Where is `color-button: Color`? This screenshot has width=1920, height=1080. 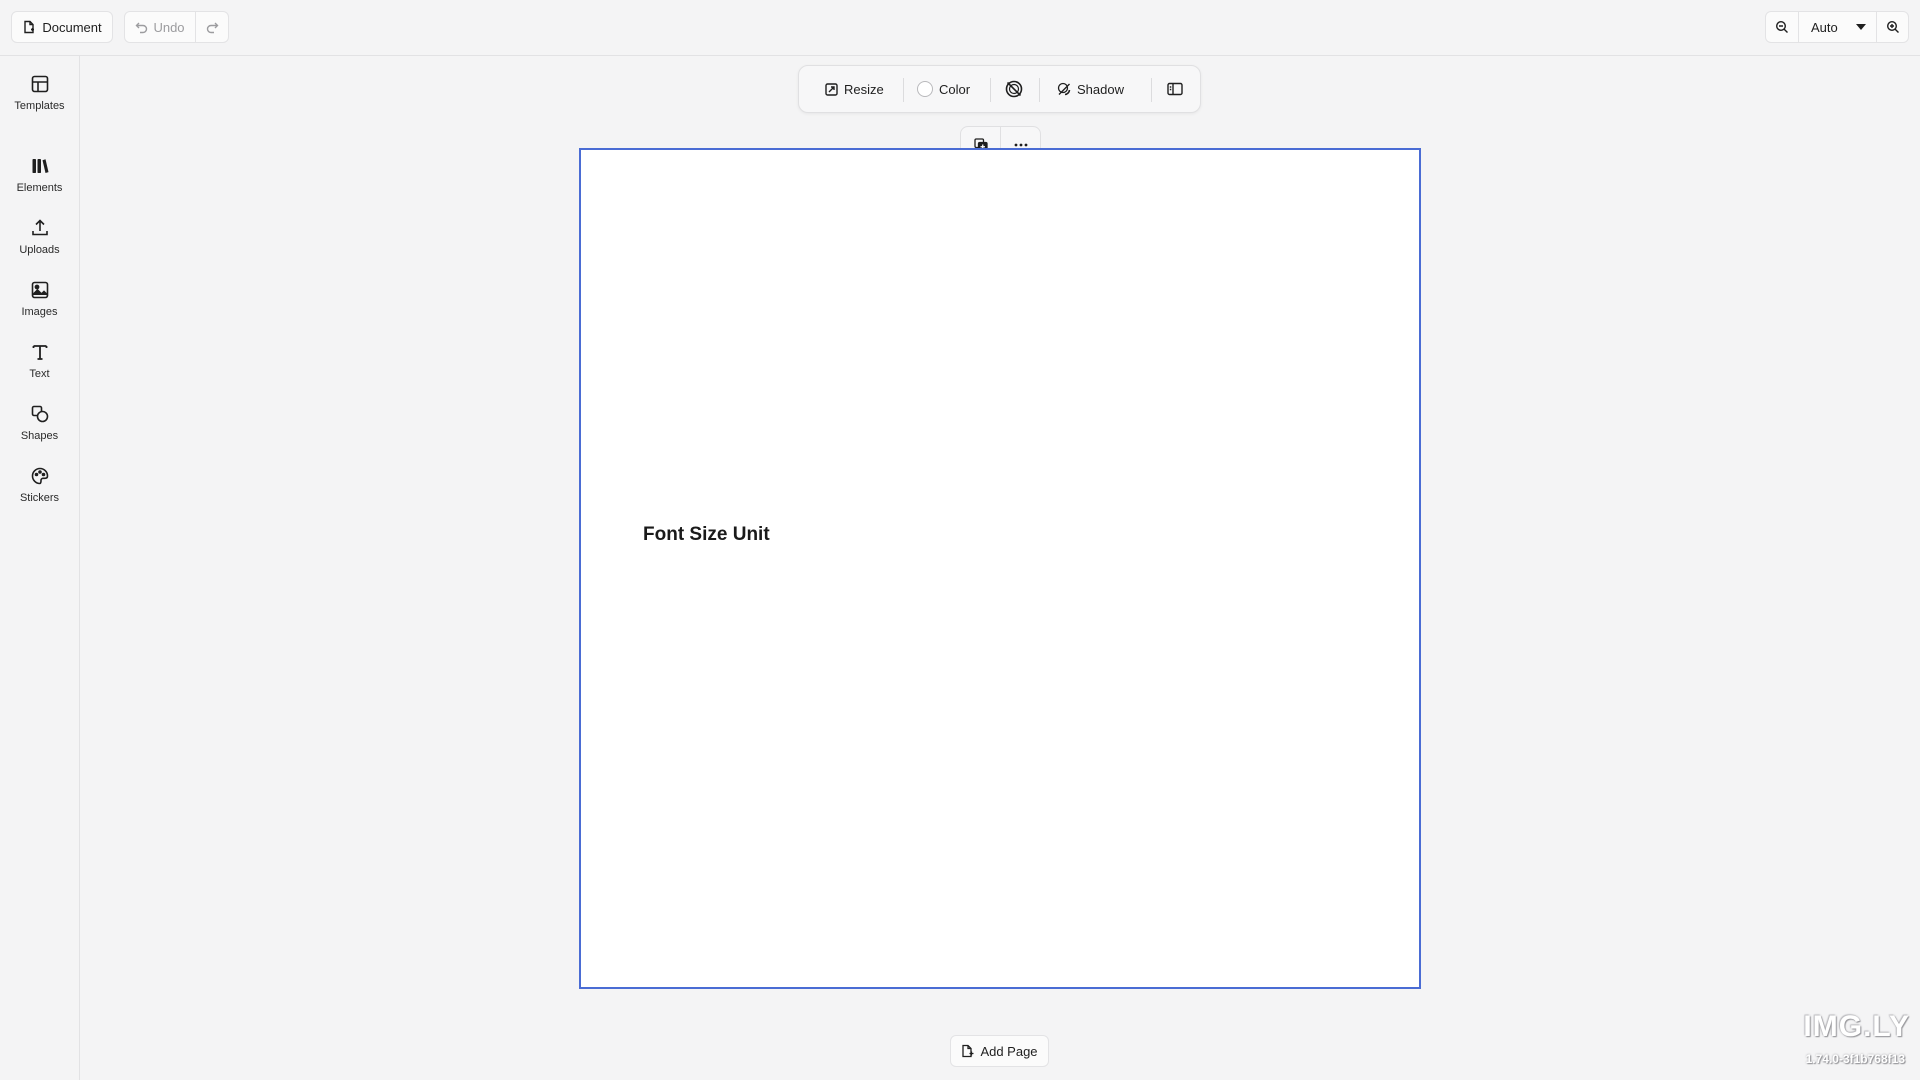
color-button: Color is located at coordinates (943, 89).